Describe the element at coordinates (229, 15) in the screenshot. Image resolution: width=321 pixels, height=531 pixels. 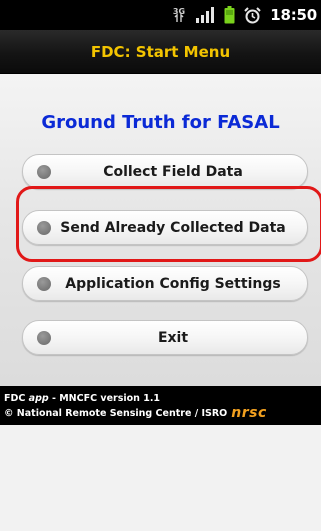
I see `battery-icon` at that location.